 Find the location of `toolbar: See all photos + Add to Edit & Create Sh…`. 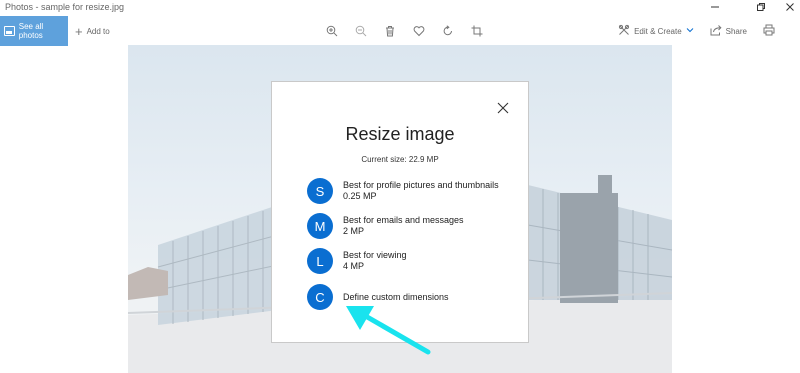

toolbar: See all photos + Add to Edit & Create Sh… is located at coordinates (400, 31).